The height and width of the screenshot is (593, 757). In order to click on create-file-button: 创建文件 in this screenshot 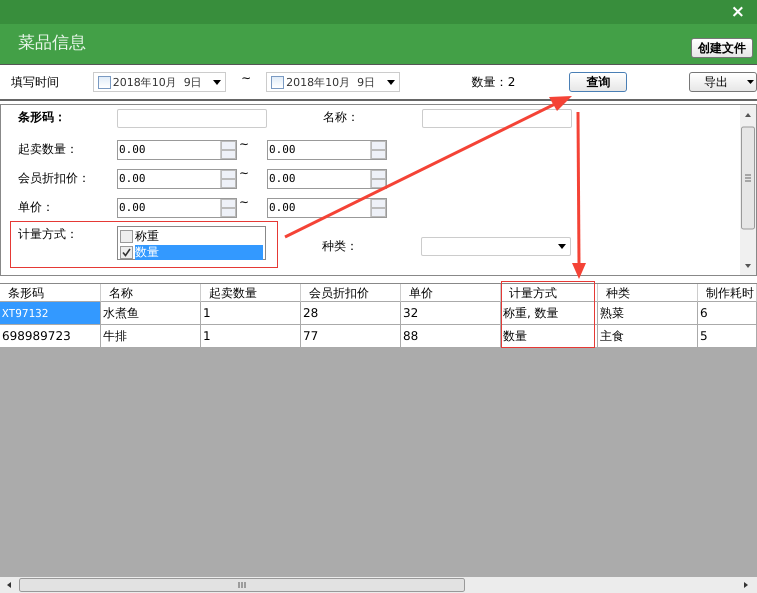, I will do `click(722, 48)`.